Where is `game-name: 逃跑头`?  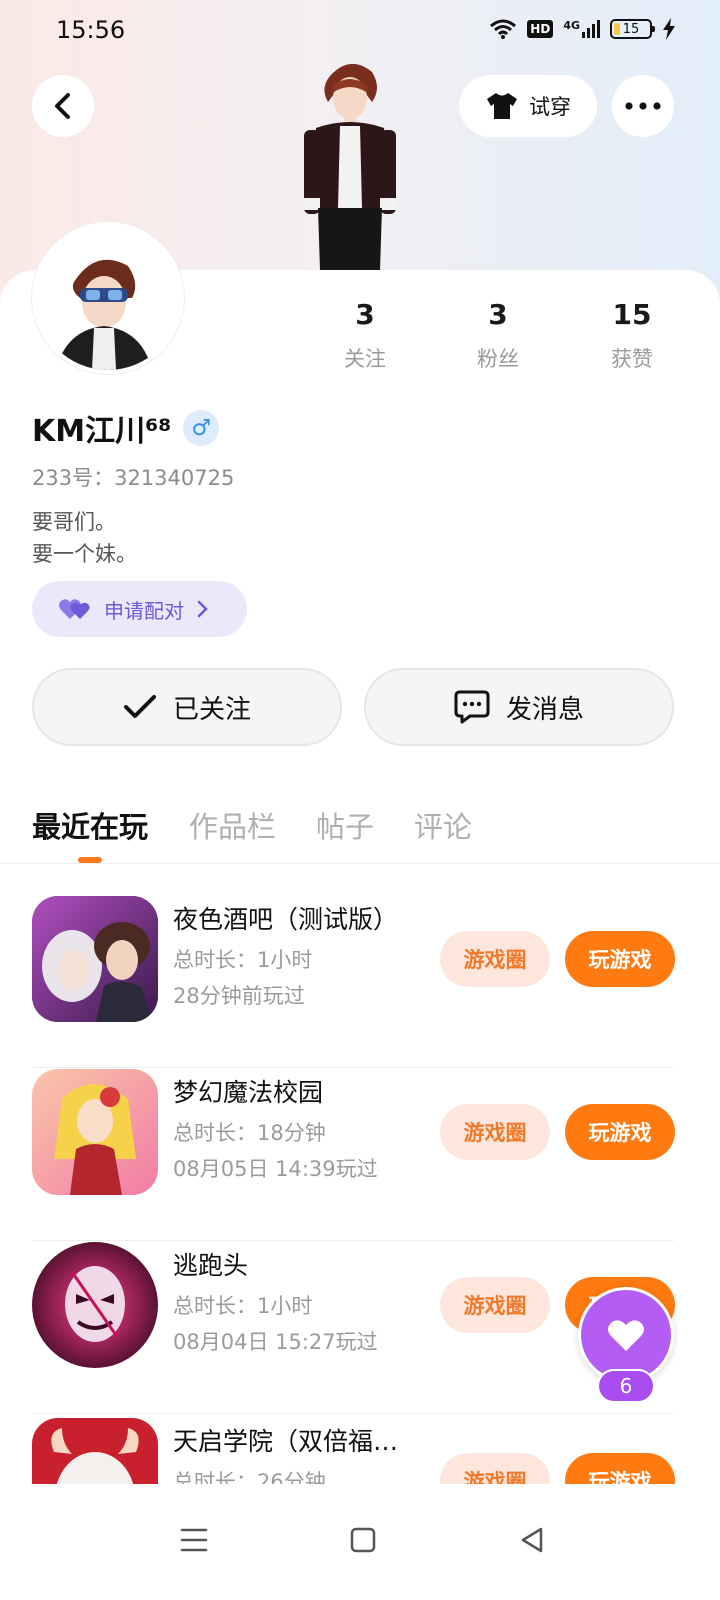 game-name: 逃跑头 is located at coordinates (211, 1265).